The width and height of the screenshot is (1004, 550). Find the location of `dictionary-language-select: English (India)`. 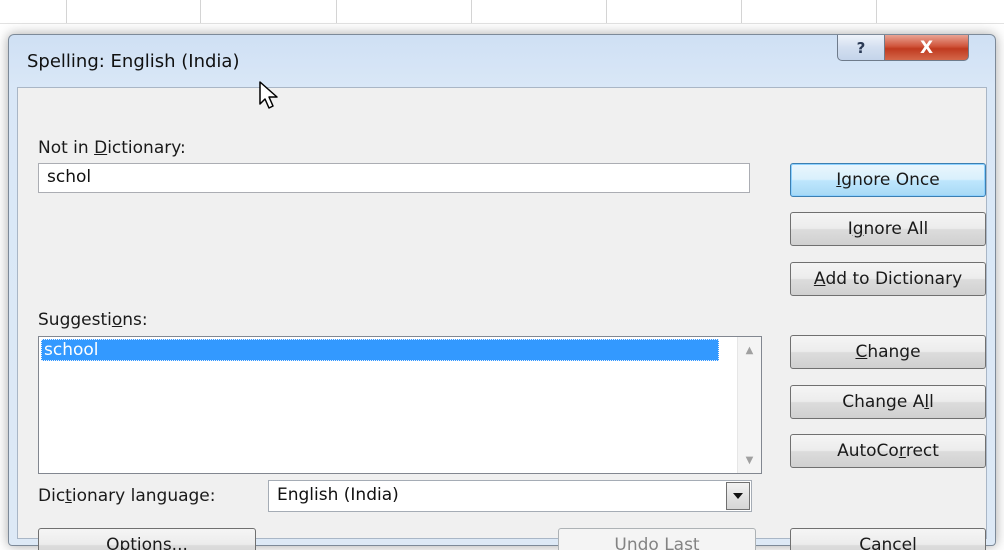

dictionary-language-select: English (India) is located at coordinates (510, 496).